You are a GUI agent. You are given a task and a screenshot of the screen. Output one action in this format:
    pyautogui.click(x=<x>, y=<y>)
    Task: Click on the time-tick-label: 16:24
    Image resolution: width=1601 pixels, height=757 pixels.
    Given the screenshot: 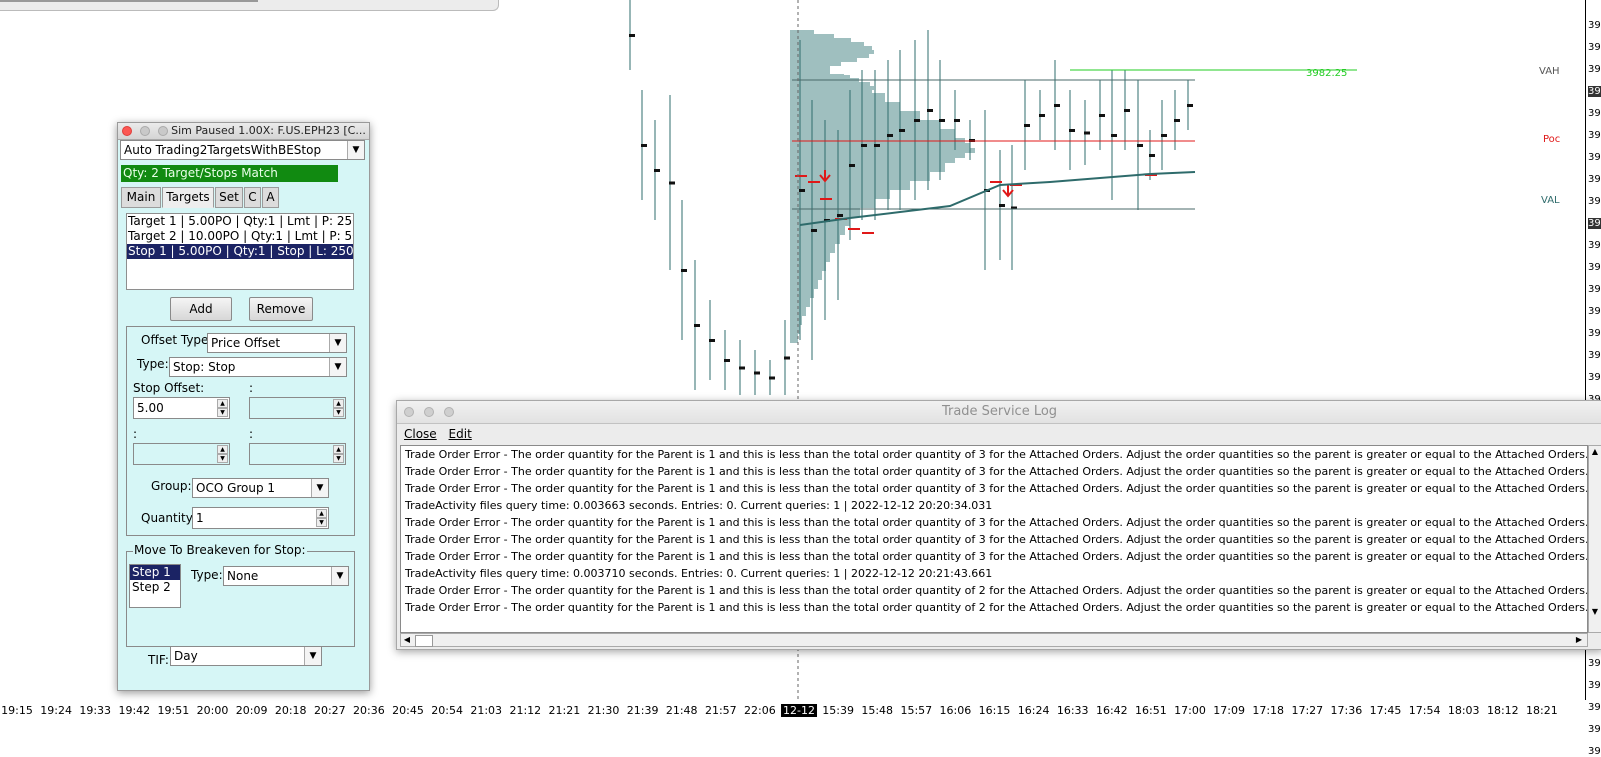 What is the action you would take?
    pyautogui.click(x=1033, y=710)
    